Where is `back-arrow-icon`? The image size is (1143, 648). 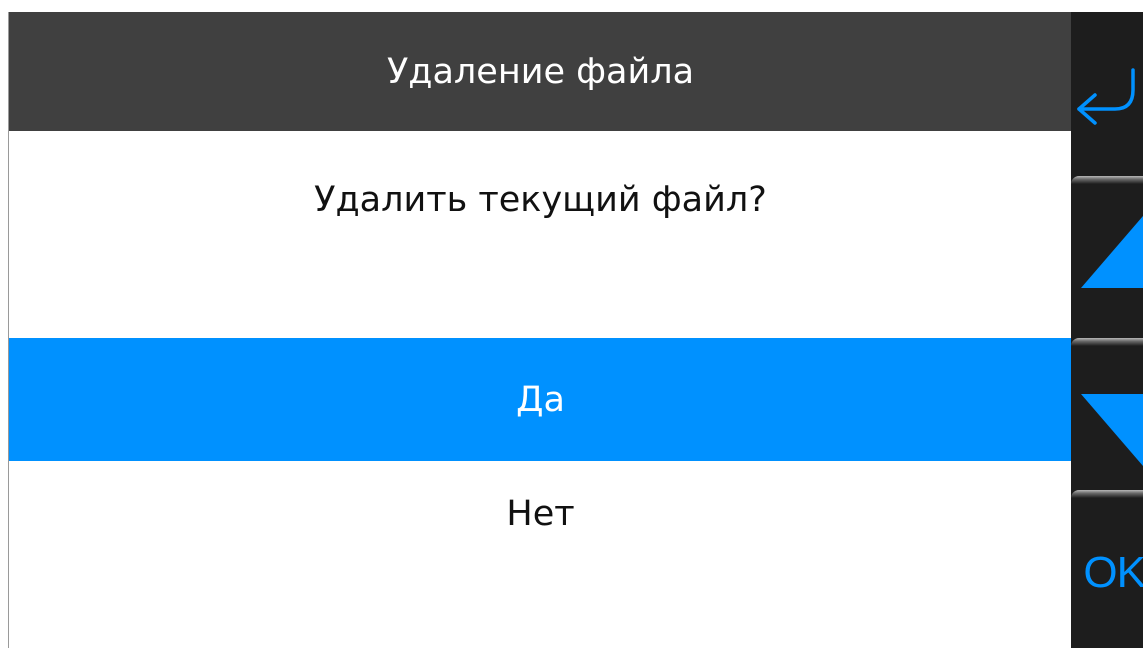 back-arrow-icon is located at coordinates (1106, 96).